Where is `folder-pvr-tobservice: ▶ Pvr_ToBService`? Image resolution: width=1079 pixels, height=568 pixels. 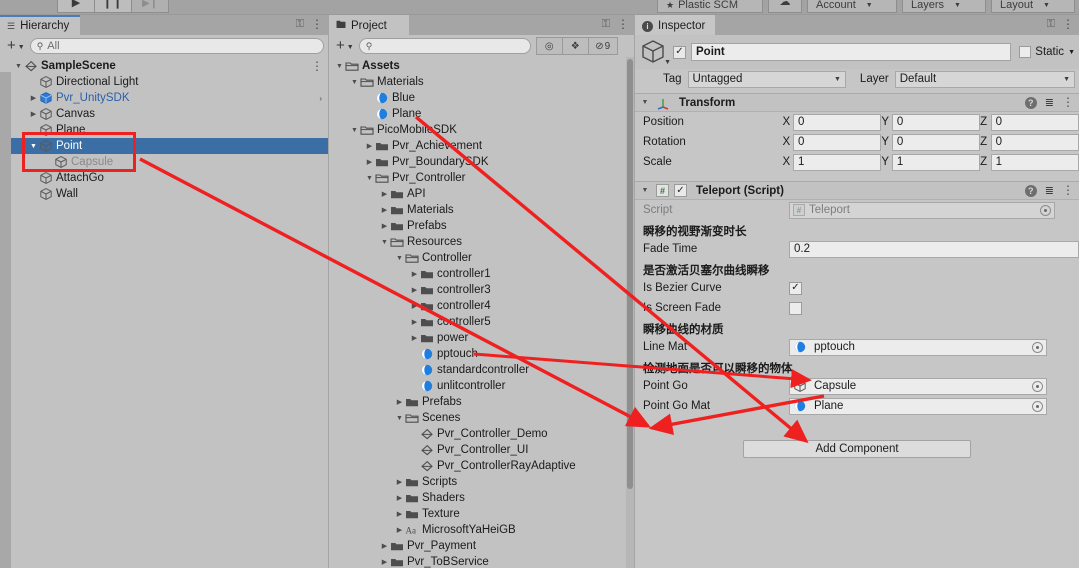
folder-pvr-tobservice: ▶ Pvr_ToBService is located at coordinates (481, 561).